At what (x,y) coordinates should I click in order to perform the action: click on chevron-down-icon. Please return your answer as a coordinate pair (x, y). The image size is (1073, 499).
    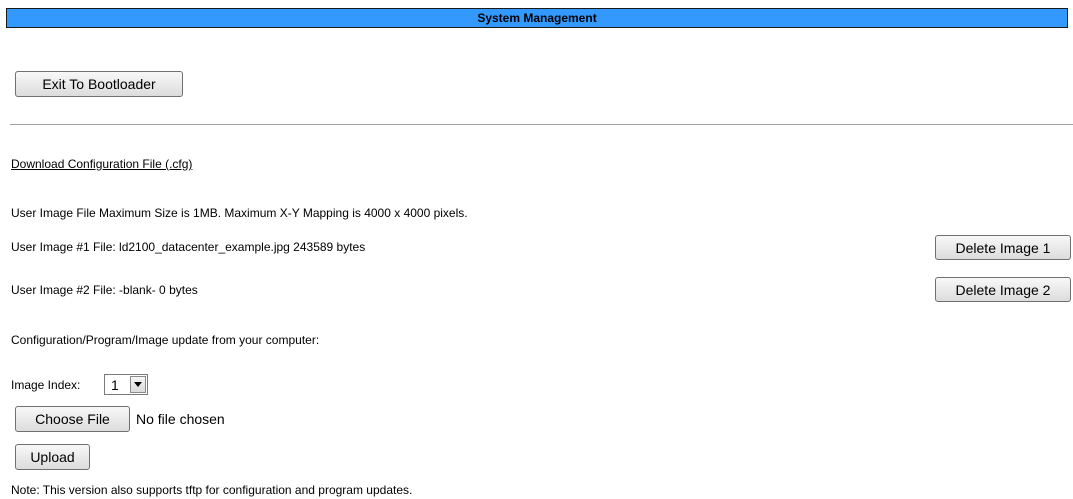
    Looking at the image, I should click on (138, 384).